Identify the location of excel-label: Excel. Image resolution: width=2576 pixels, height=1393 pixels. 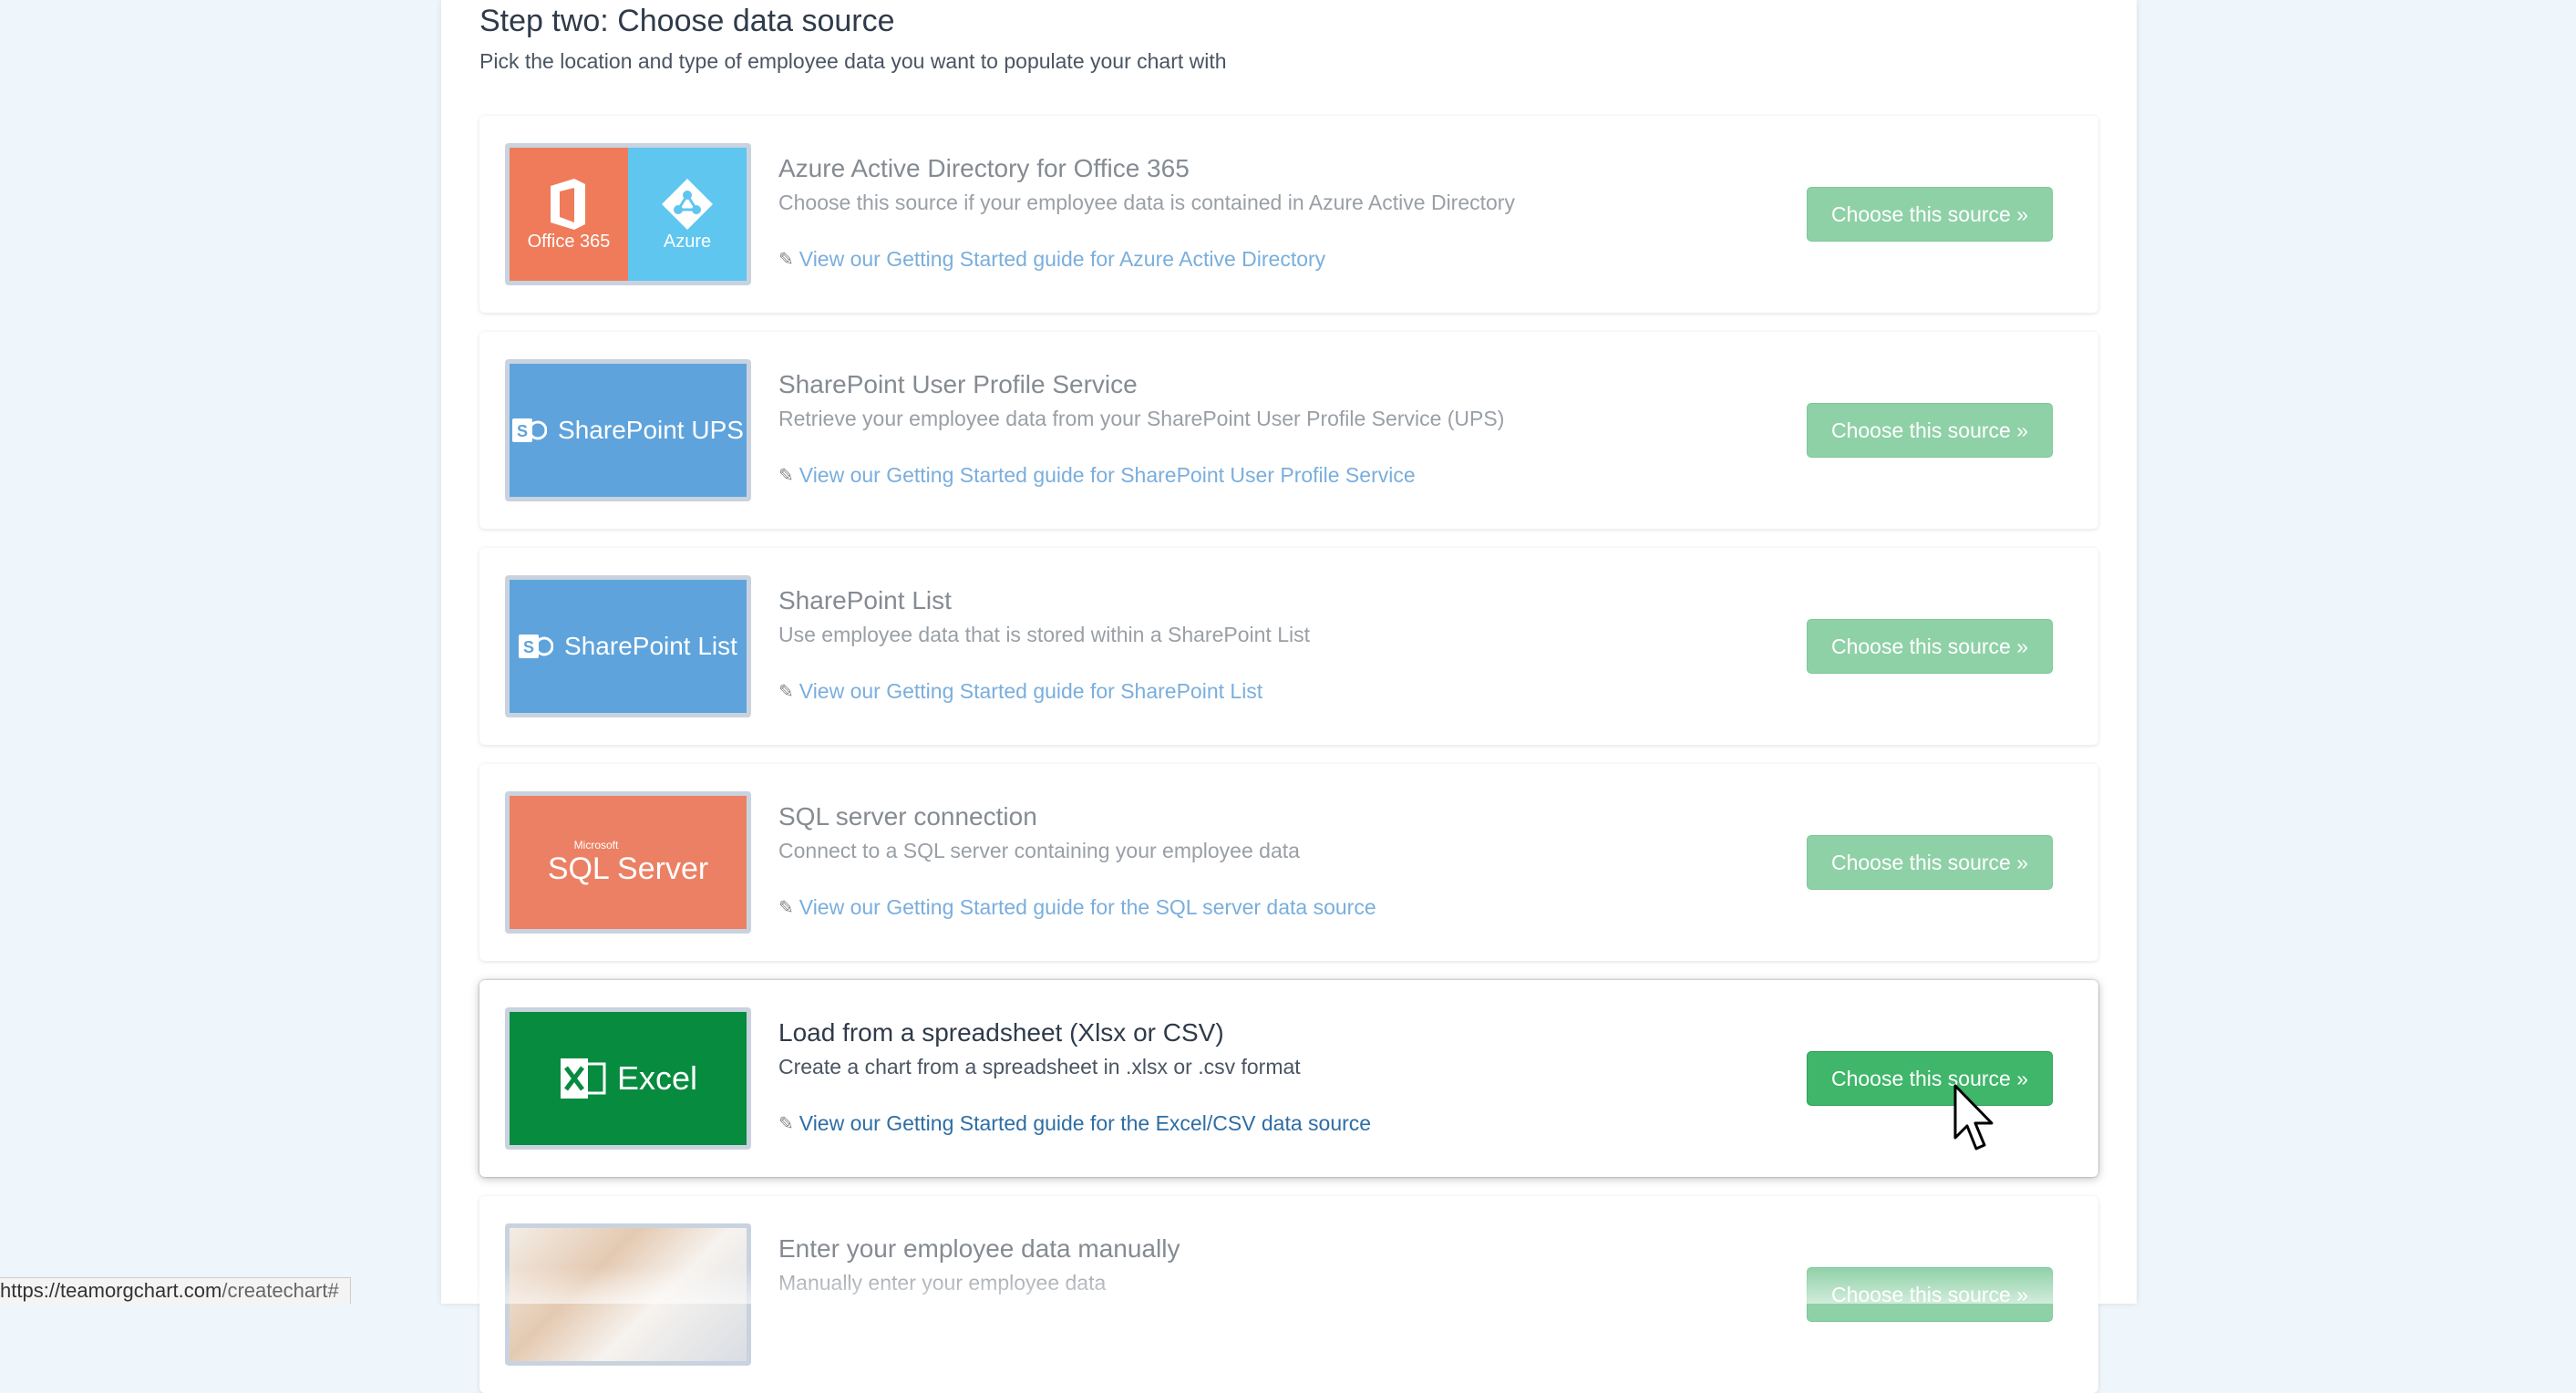
(657, 1078).